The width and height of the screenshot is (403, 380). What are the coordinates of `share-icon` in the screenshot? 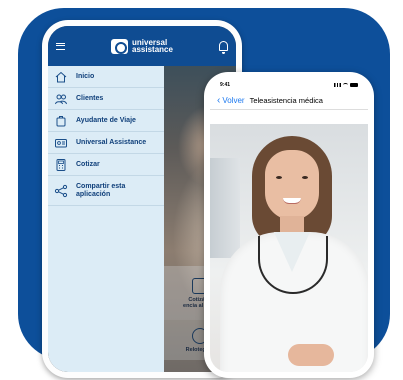 It's located at (61, 191).